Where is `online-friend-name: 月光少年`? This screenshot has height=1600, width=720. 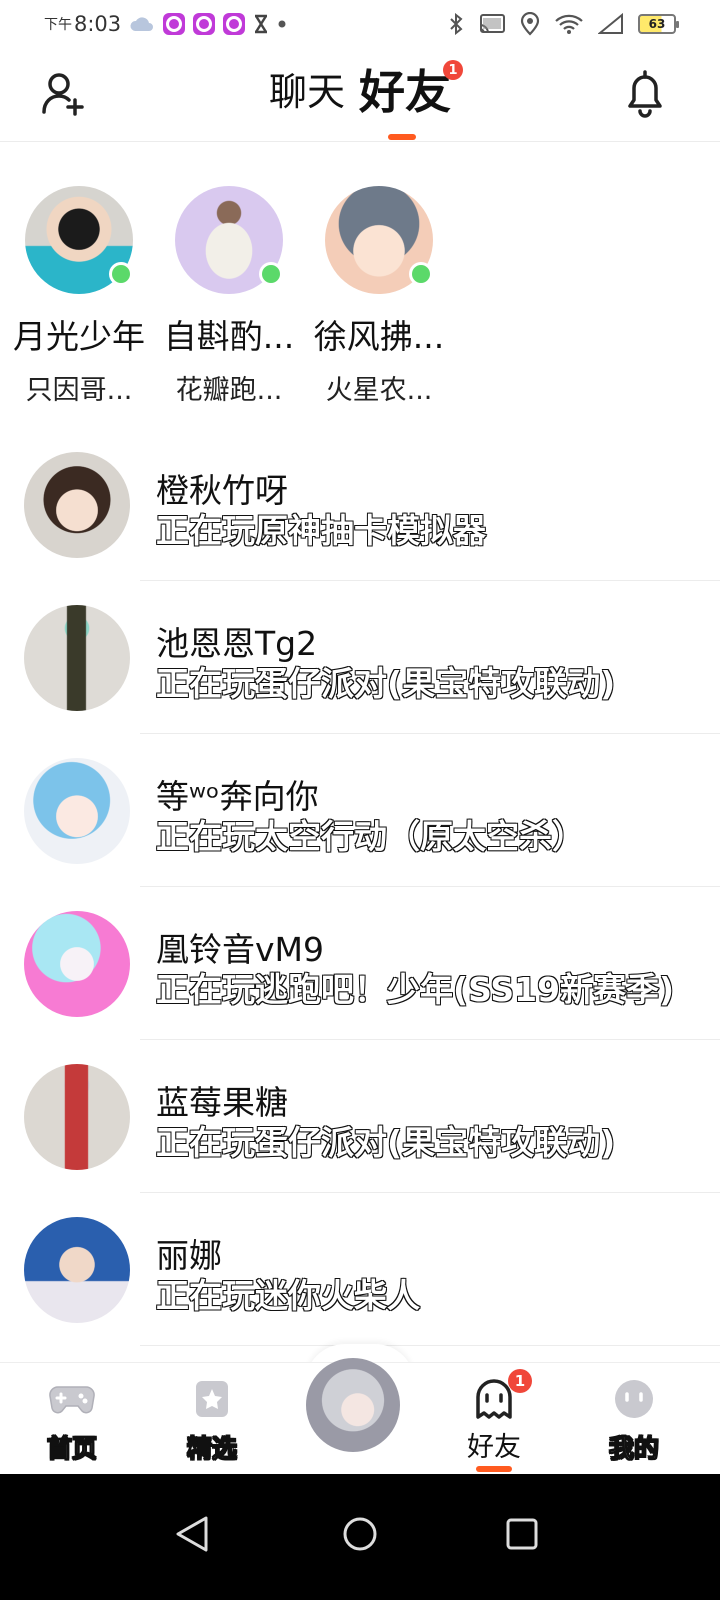 online-friend-name: 月光少年 is located at coordinates (79, 336).